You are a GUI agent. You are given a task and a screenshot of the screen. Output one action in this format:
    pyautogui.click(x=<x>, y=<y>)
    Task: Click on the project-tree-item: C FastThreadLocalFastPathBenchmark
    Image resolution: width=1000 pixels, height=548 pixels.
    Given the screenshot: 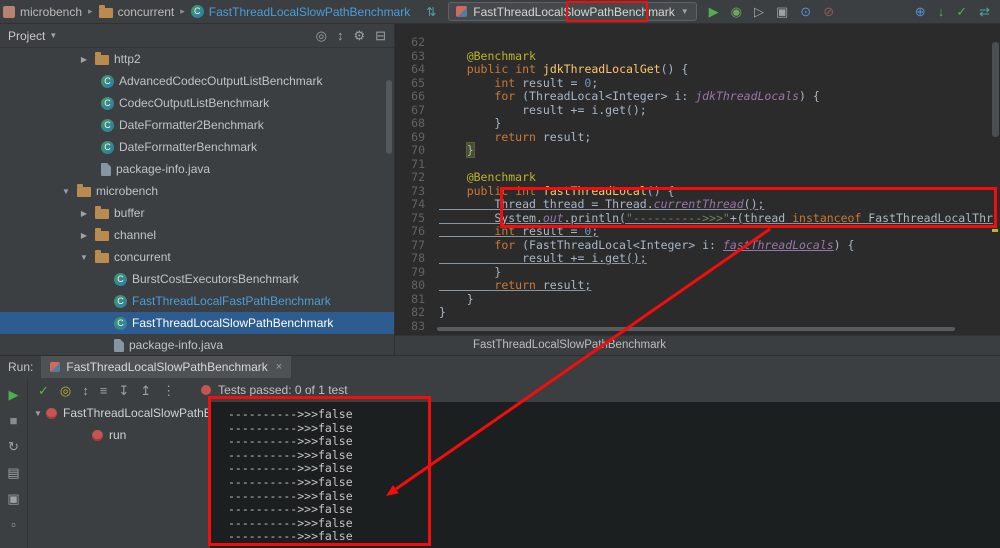 What is the action you would take?
    pyautogui.click(x=197, y=301)
    